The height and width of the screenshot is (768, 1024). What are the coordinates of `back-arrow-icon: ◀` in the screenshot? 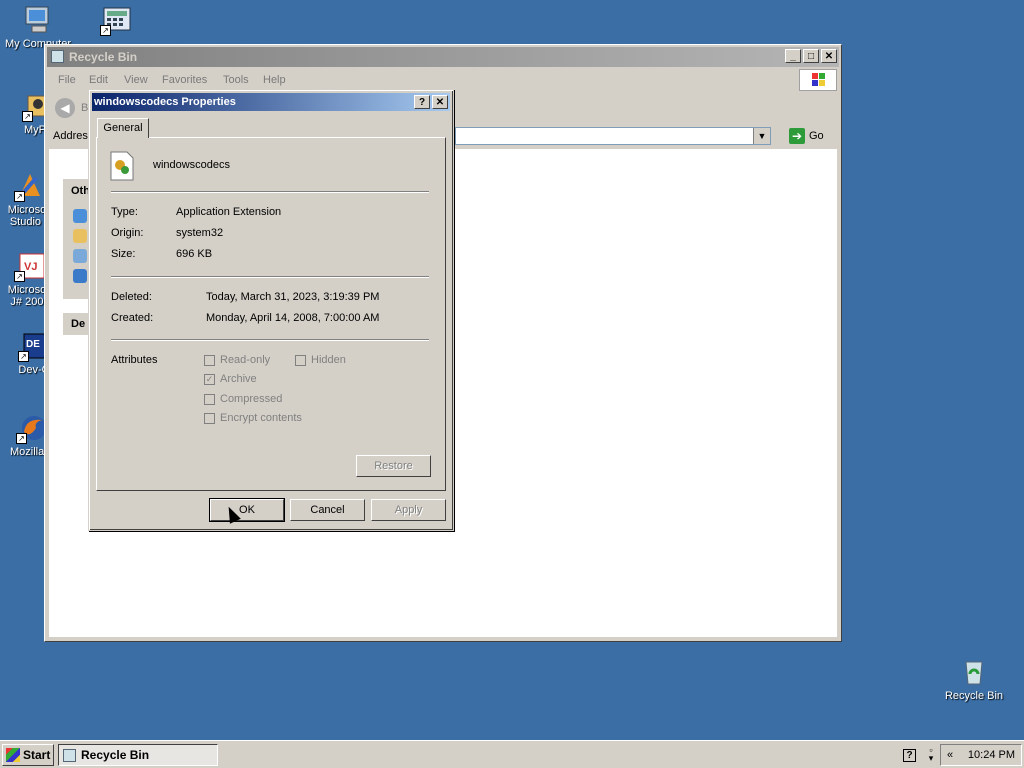 It's located at (65, 108).